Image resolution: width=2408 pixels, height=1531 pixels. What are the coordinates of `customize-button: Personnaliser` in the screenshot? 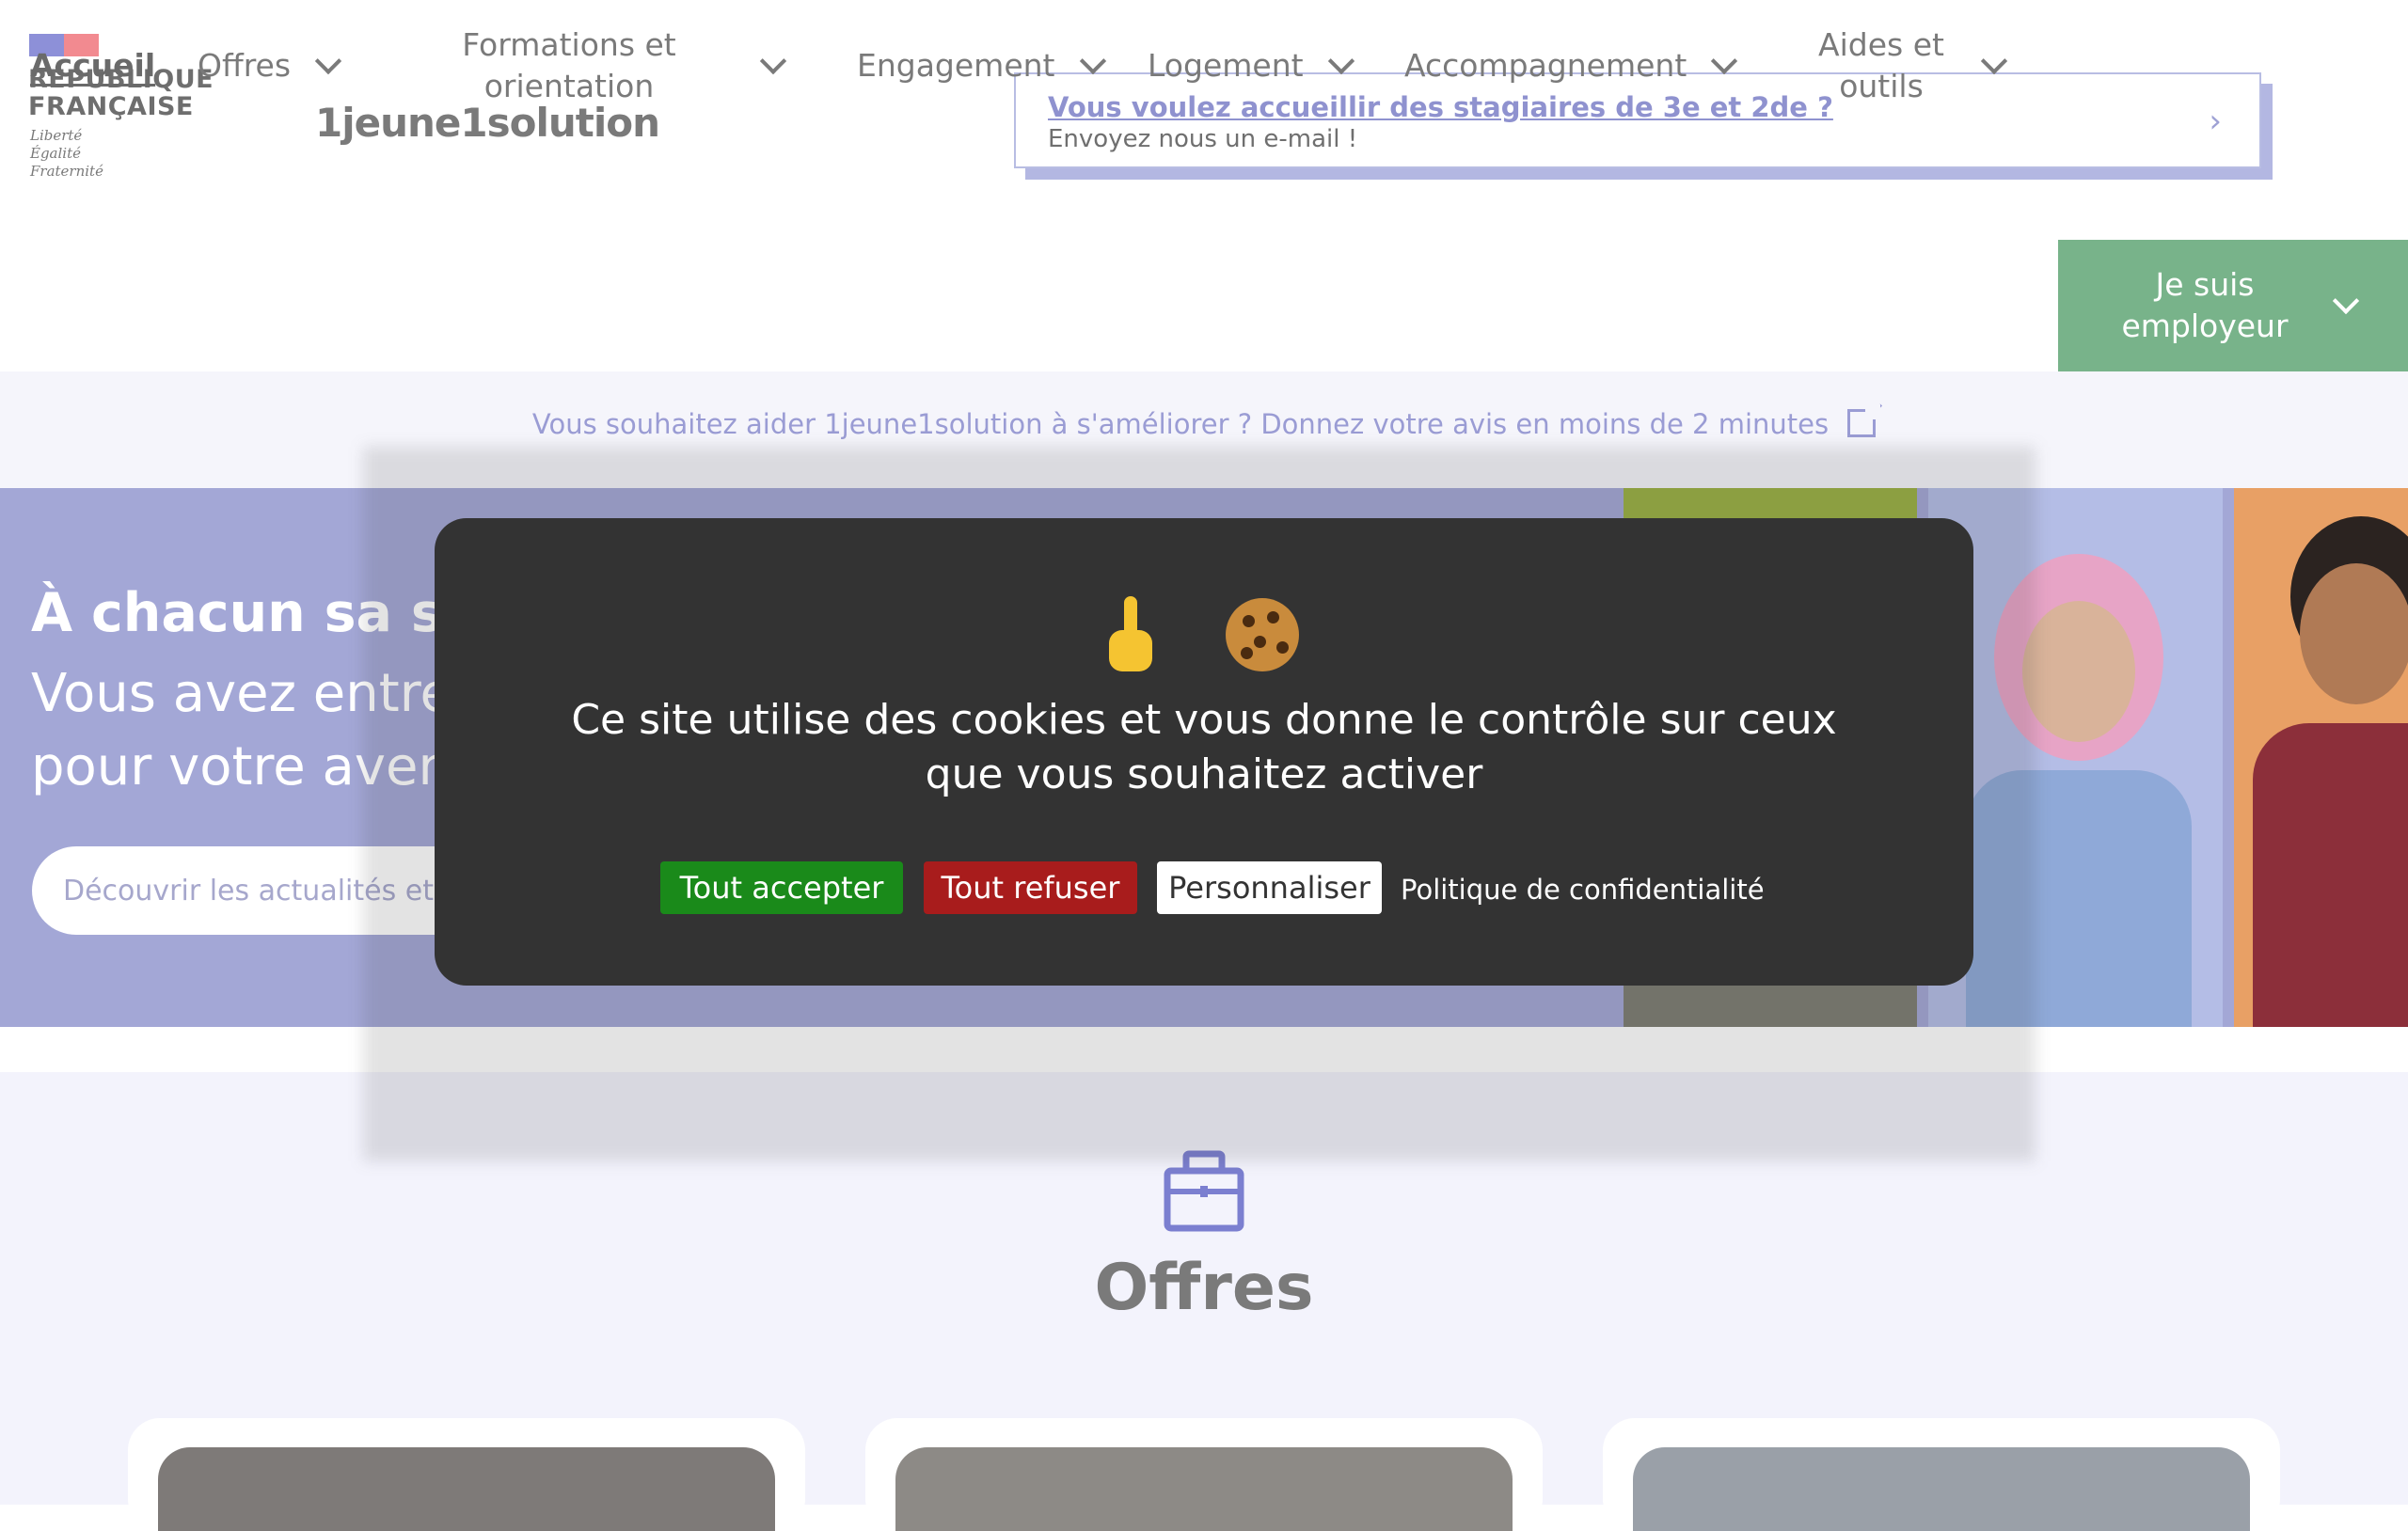 It's located at (1270, 887).